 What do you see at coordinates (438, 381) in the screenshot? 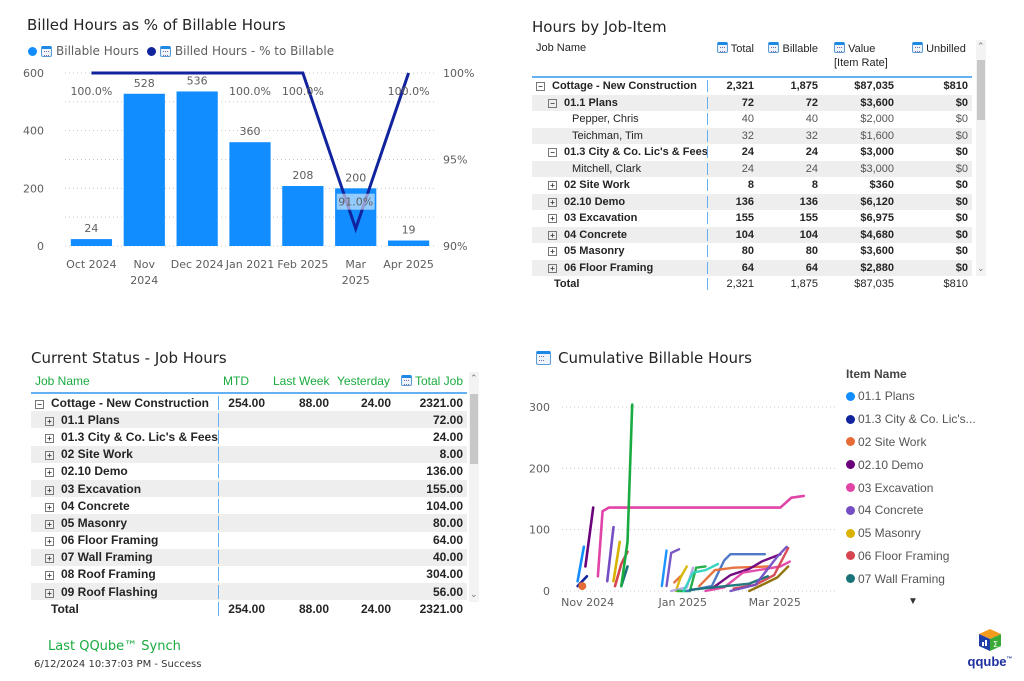
I see `column-header-total-job-label: Total Job` at bounding box center [438, 381].